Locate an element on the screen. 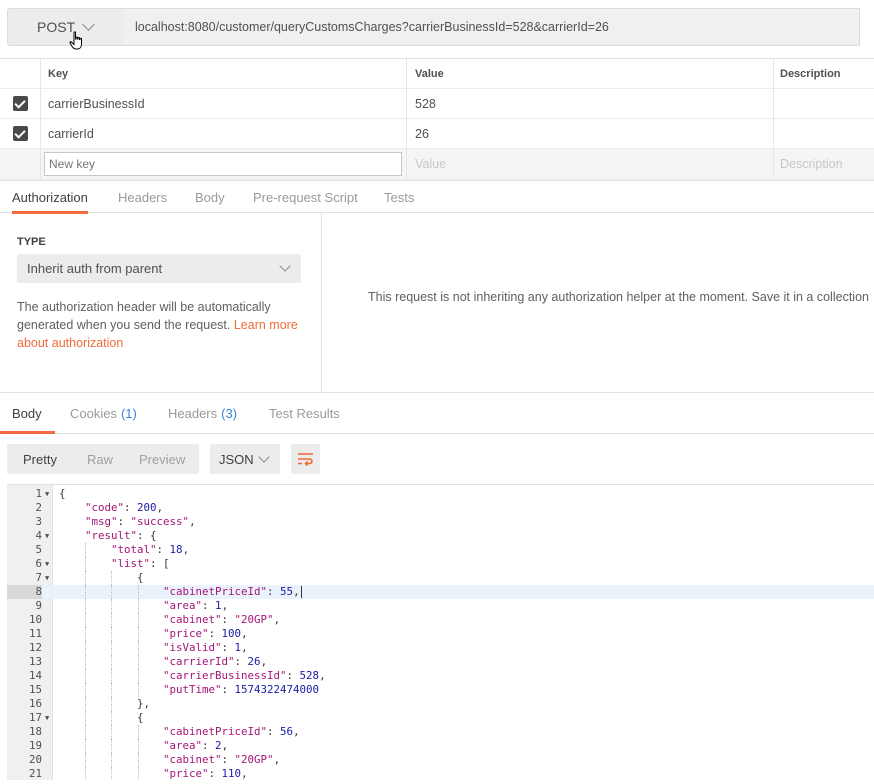 Image resolution: width=874 pixels, height=784 pixels. params-description-header: Description is located at coordinates (823, 73).